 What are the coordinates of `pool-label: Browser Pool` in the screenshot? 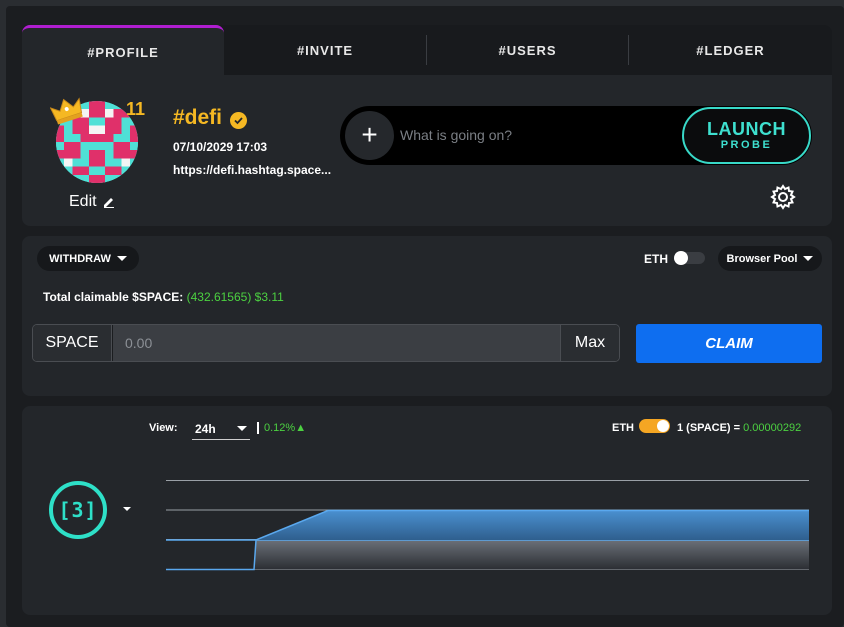 It's located at (762, 258).